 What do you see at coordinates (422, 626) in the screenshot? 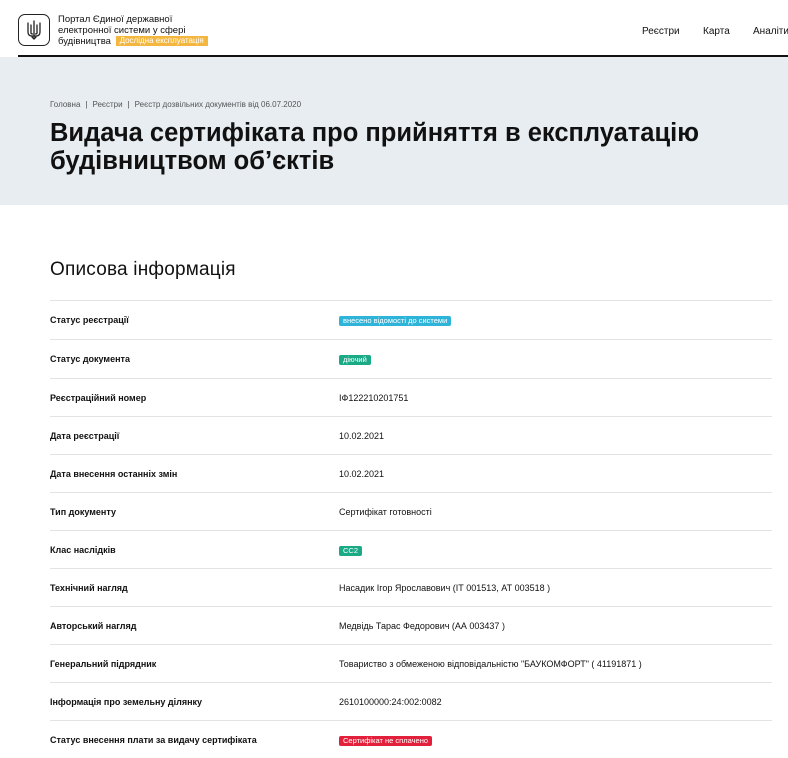
I see `row-value: Медвідь Тарас Федорович (АА 003437 )` at bounding box center [422, 626].